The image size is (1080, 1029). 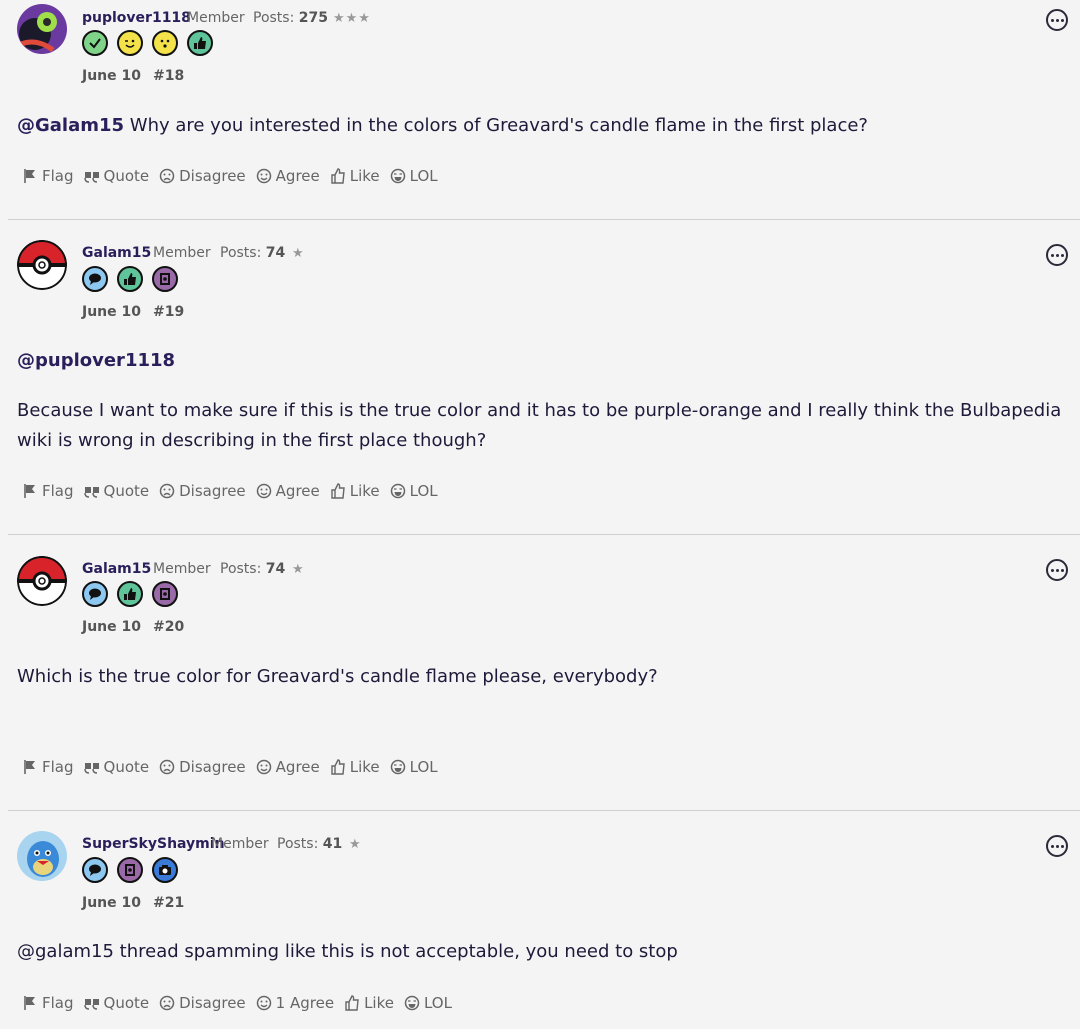 I want to click on agree-button: 1 Agree, so click(x=295, y=1003).